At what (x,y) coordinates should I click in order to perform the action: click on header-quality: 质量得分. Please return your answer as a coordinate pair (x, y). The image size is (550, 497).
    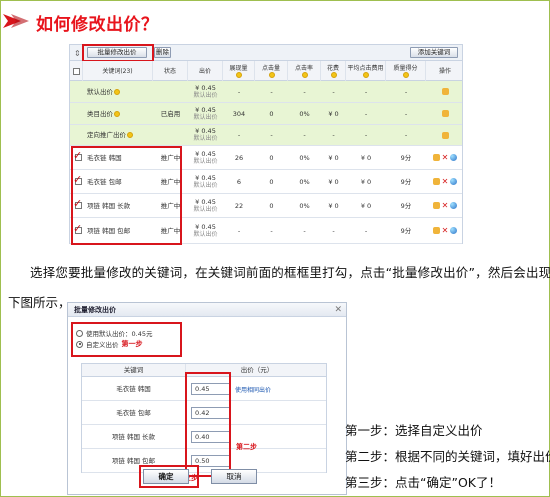
    Looking at the image, I should click on (406, 71).